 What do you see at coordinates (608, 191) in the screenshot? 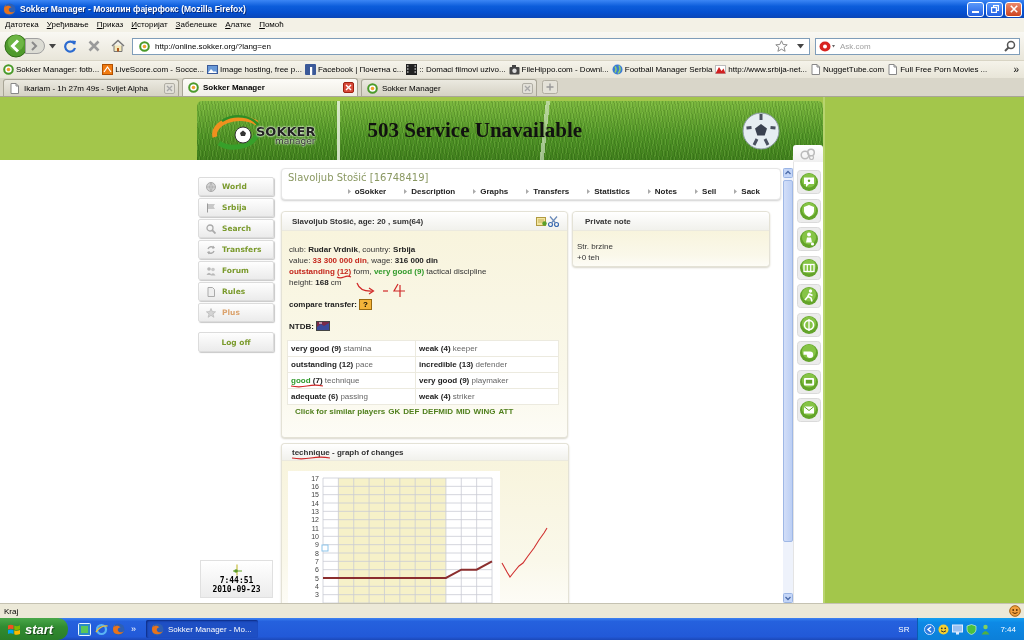
I see `nav-link: Statistics` at bounding box center [608, 191].